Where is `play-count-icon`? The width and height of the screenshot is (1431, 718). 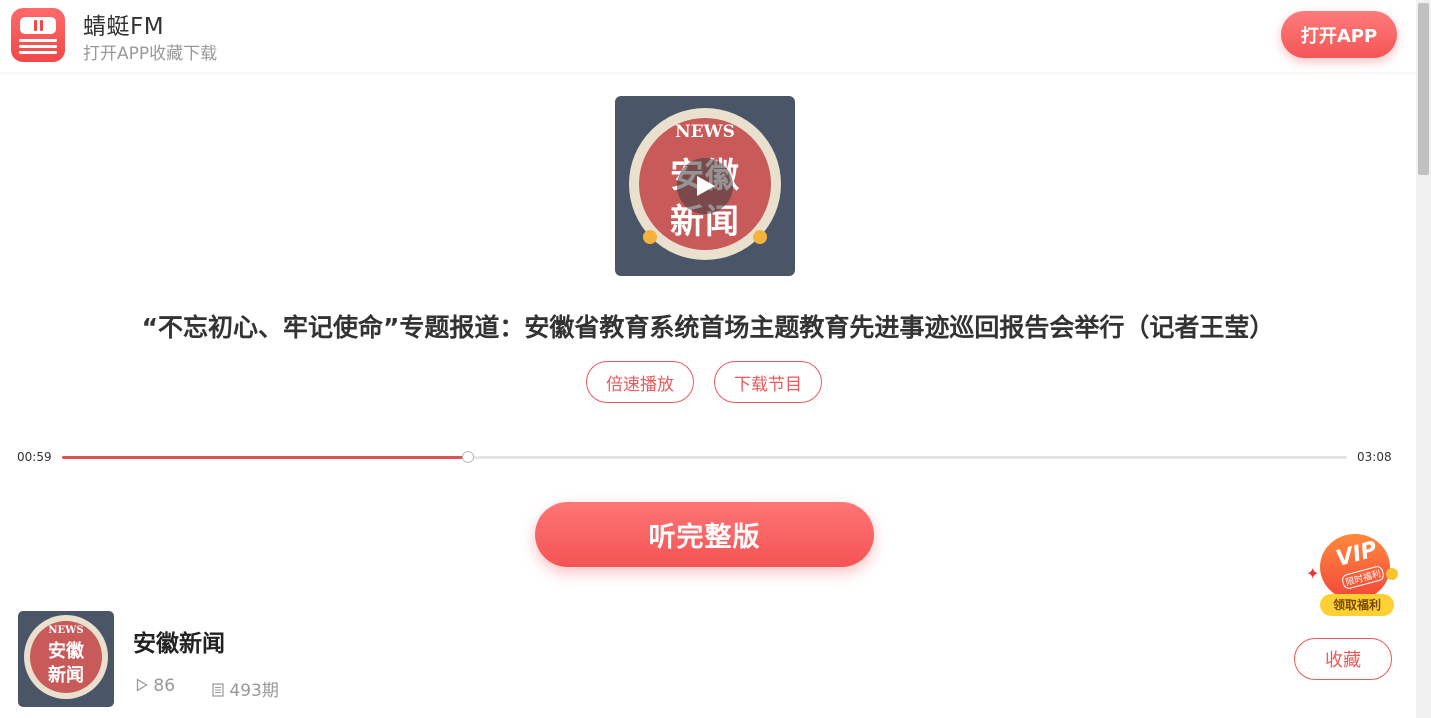
play-count-icon is located at coordinates (142, 685).